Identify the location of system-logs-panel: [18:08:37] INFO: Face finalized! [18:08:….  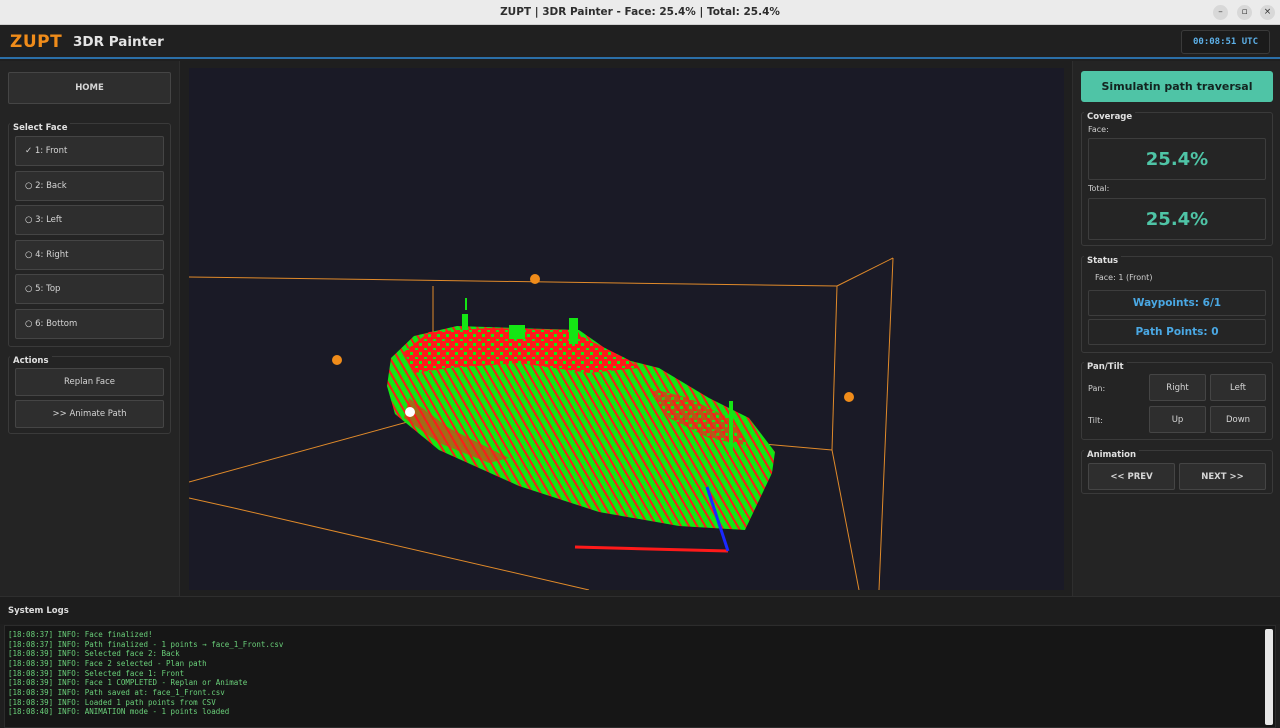
(640, 676).